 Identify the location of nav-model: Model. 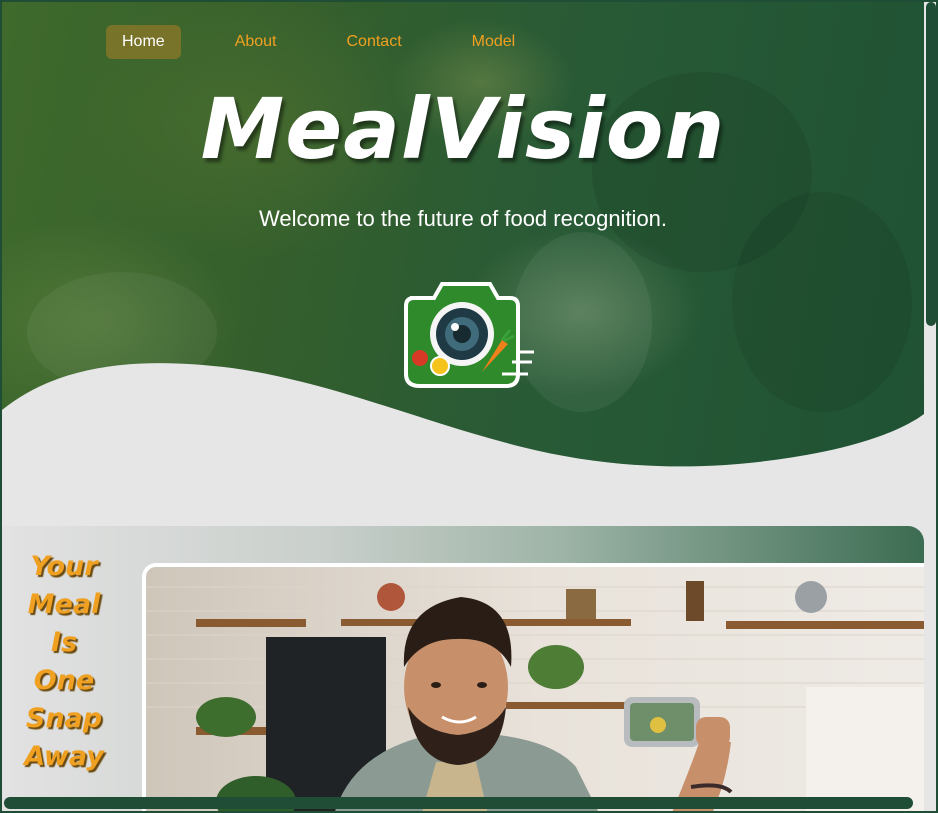
(494, 42).